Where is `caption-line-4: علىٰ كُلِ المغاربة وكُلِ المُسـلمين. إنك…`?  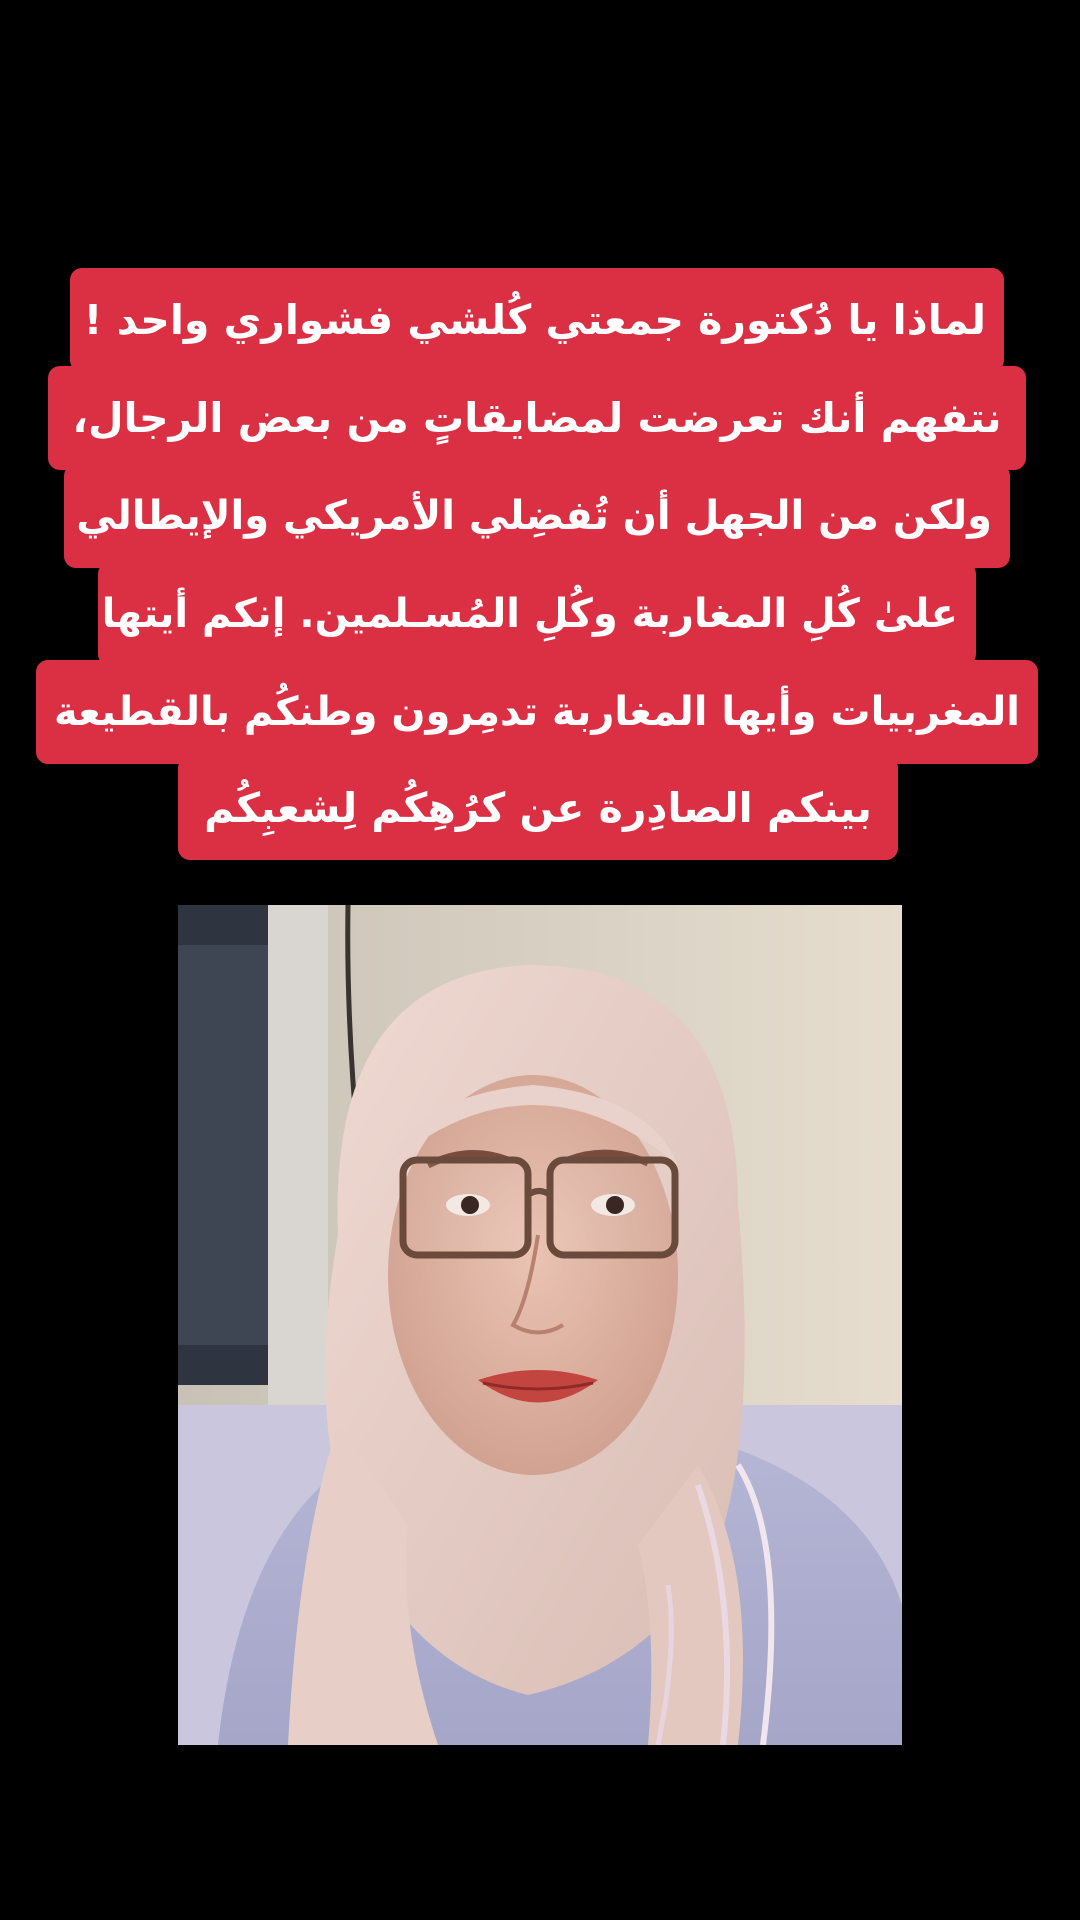 caption-line-4: علىٰ كُلِ المغاربة وكُلِ المُسـلمين. إنك… is located at coordinates (537, 614).